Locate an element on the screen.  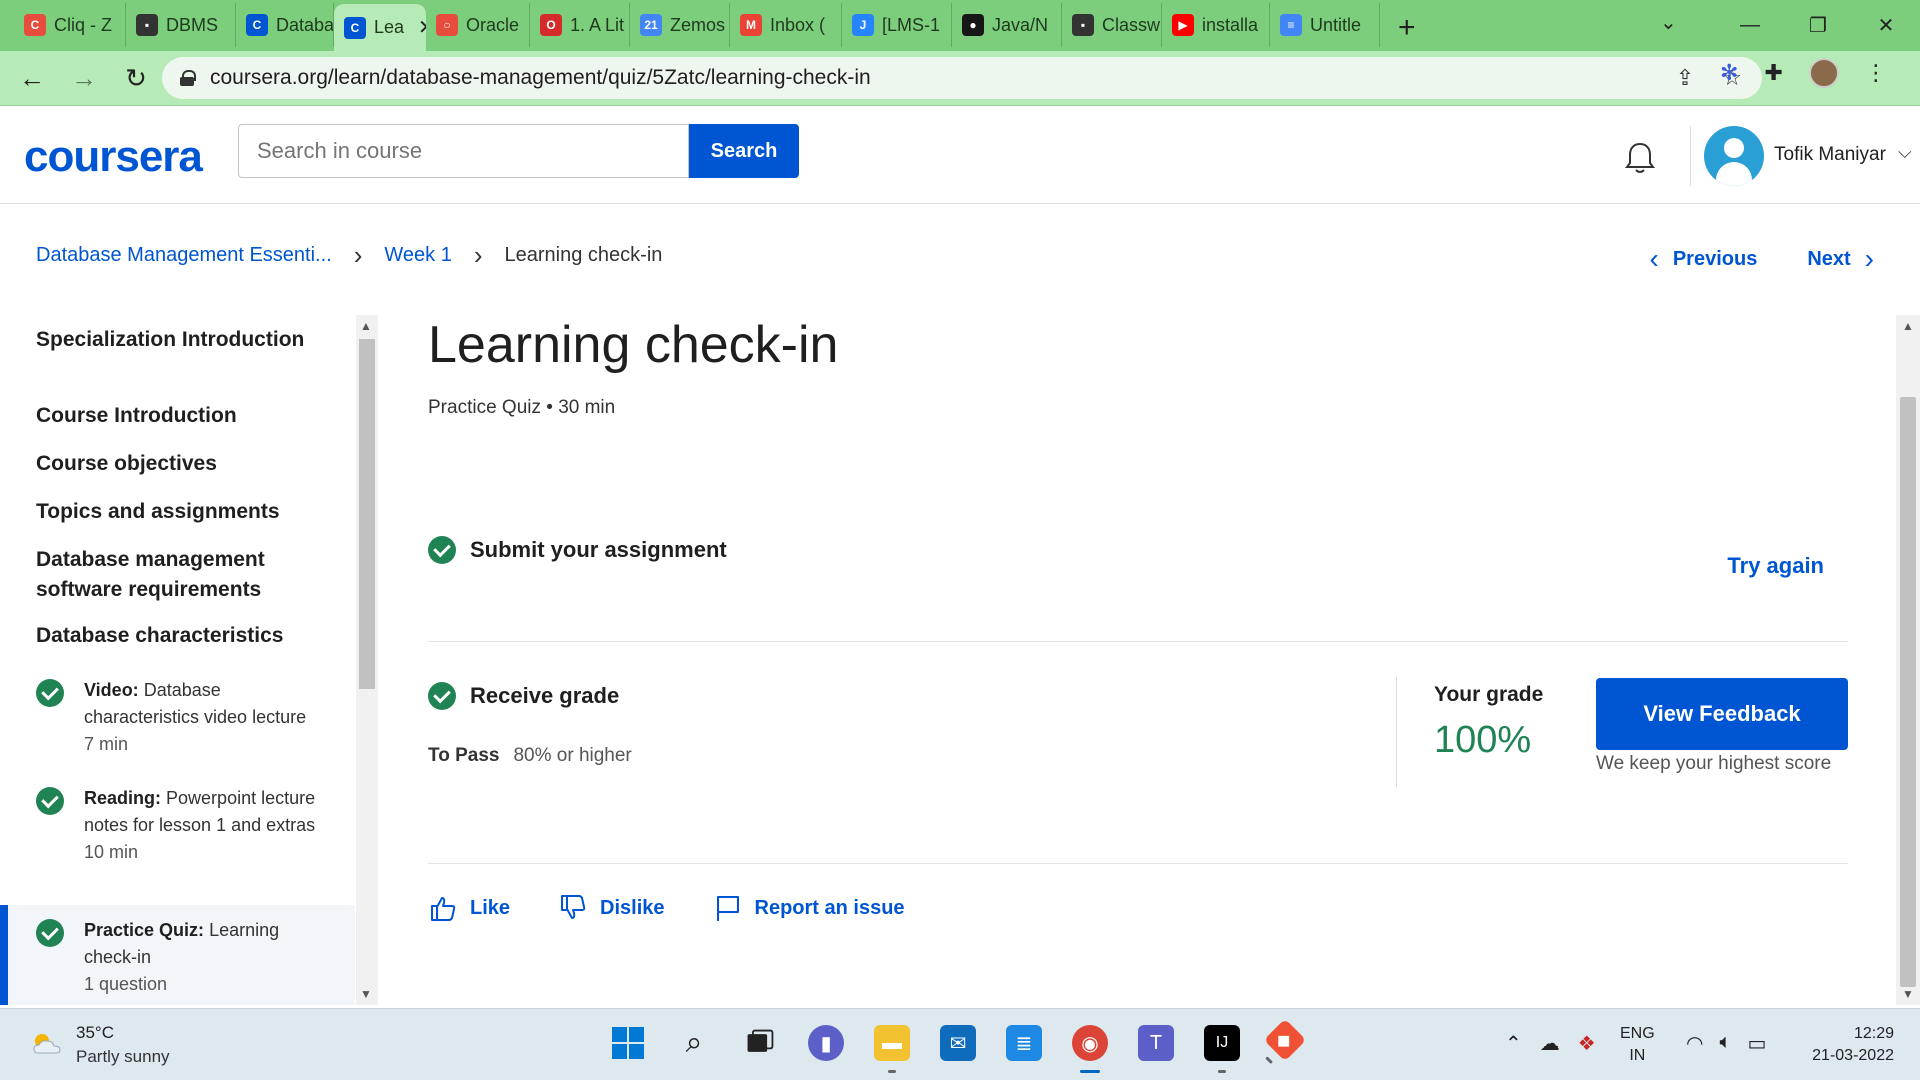
browser-tab: ● Java/N is located at coordinates (1007, 25).